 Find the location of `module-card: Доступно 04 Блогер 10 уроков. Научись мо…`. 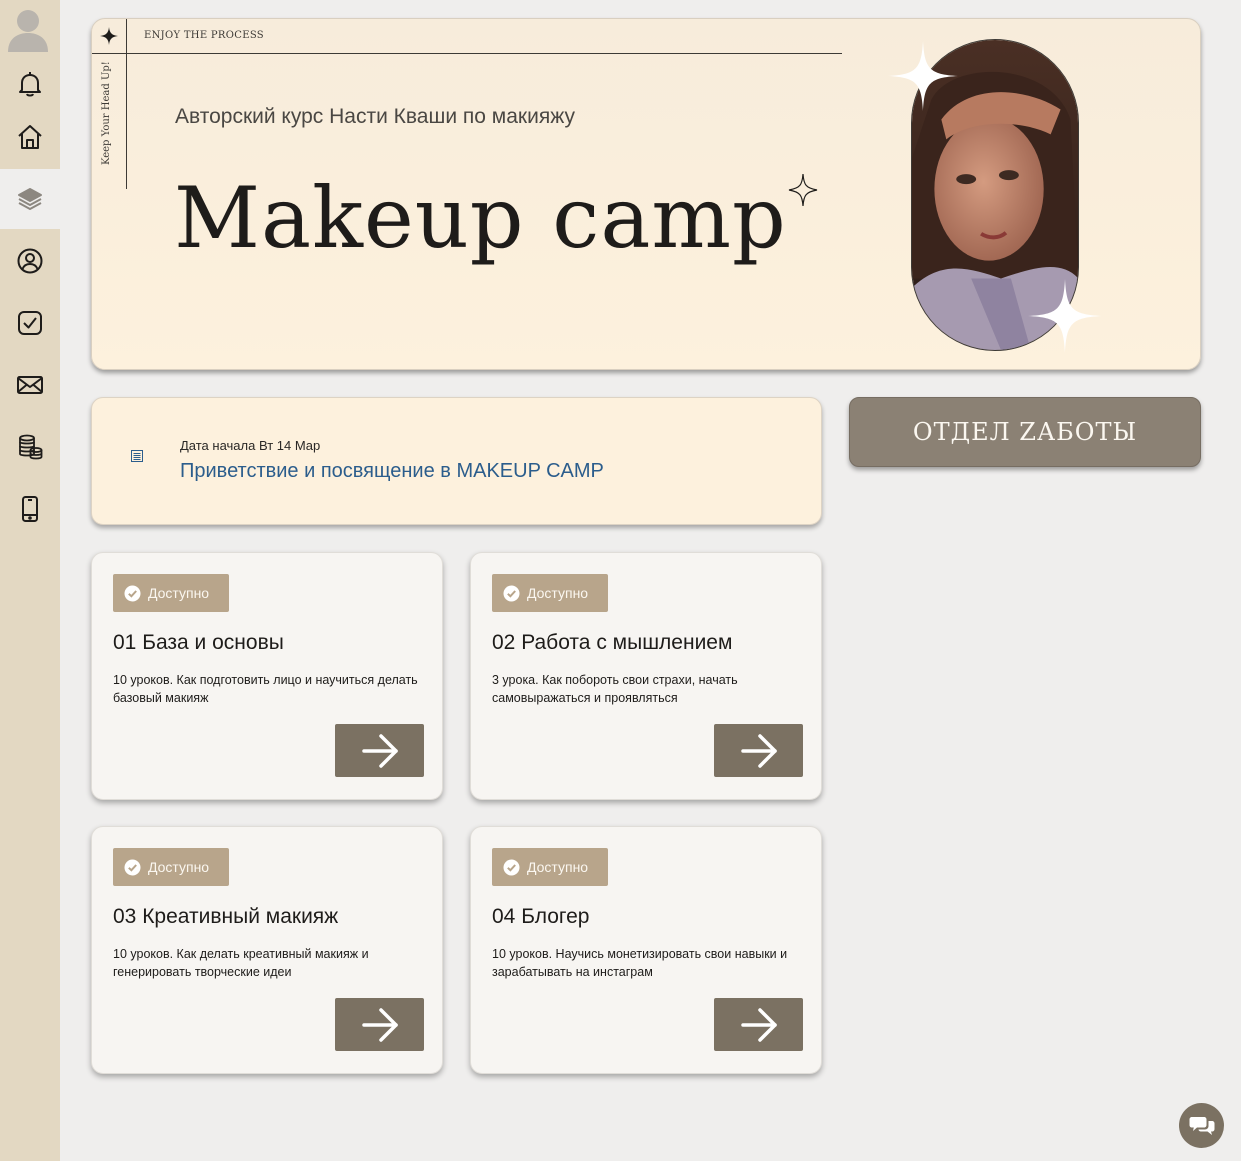

module-card: Доступно 04 Блогер 10 уроков. Научись мо… is located at coordinates (646, 950).